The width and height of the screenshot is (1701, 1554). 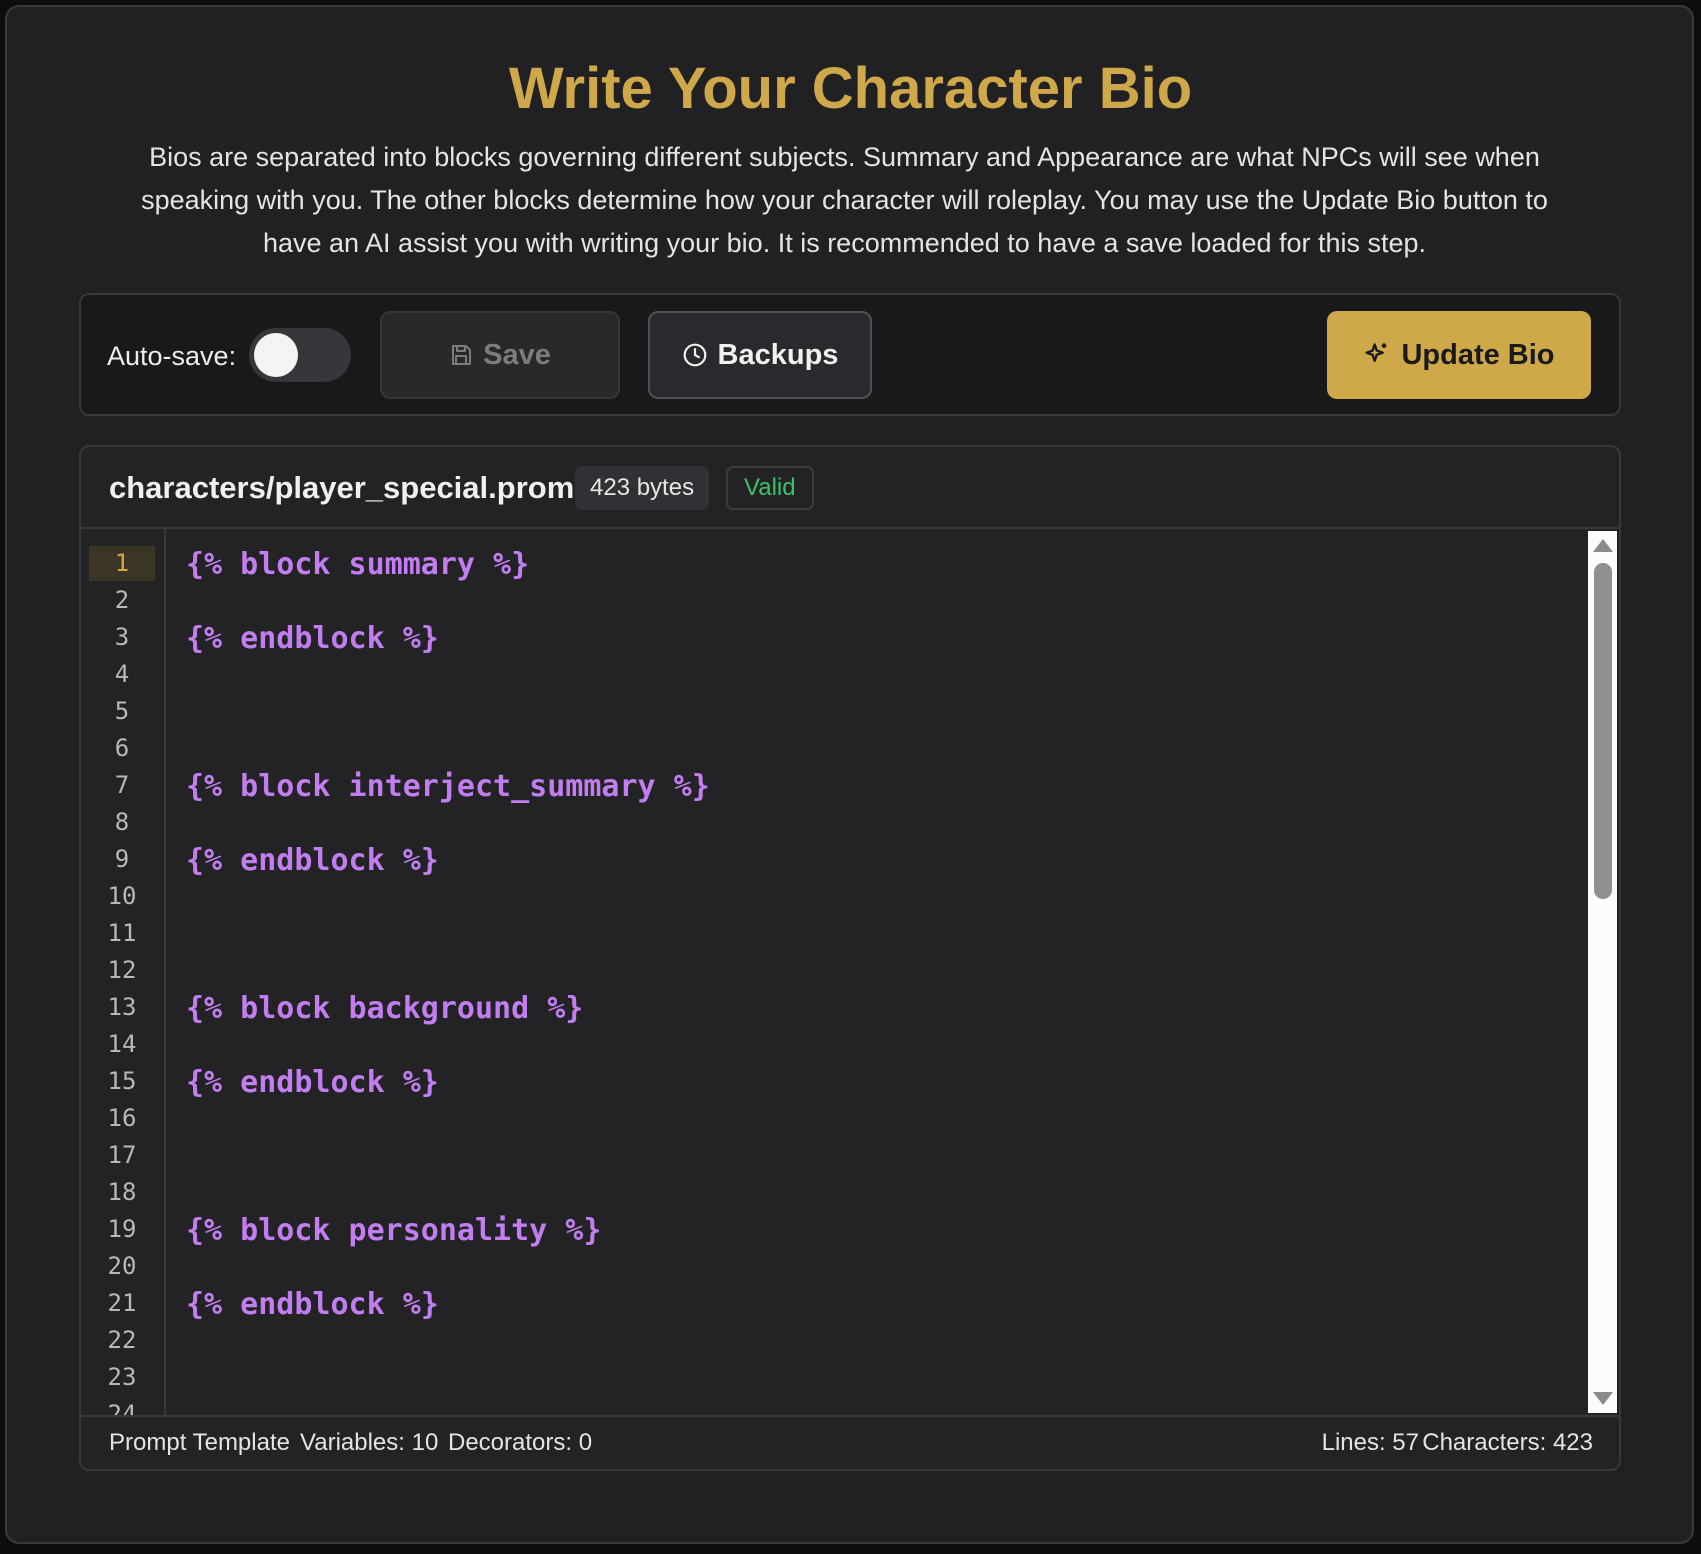 I want to click on scroll-up-arrow-icon, so click(x=1603, y=545).